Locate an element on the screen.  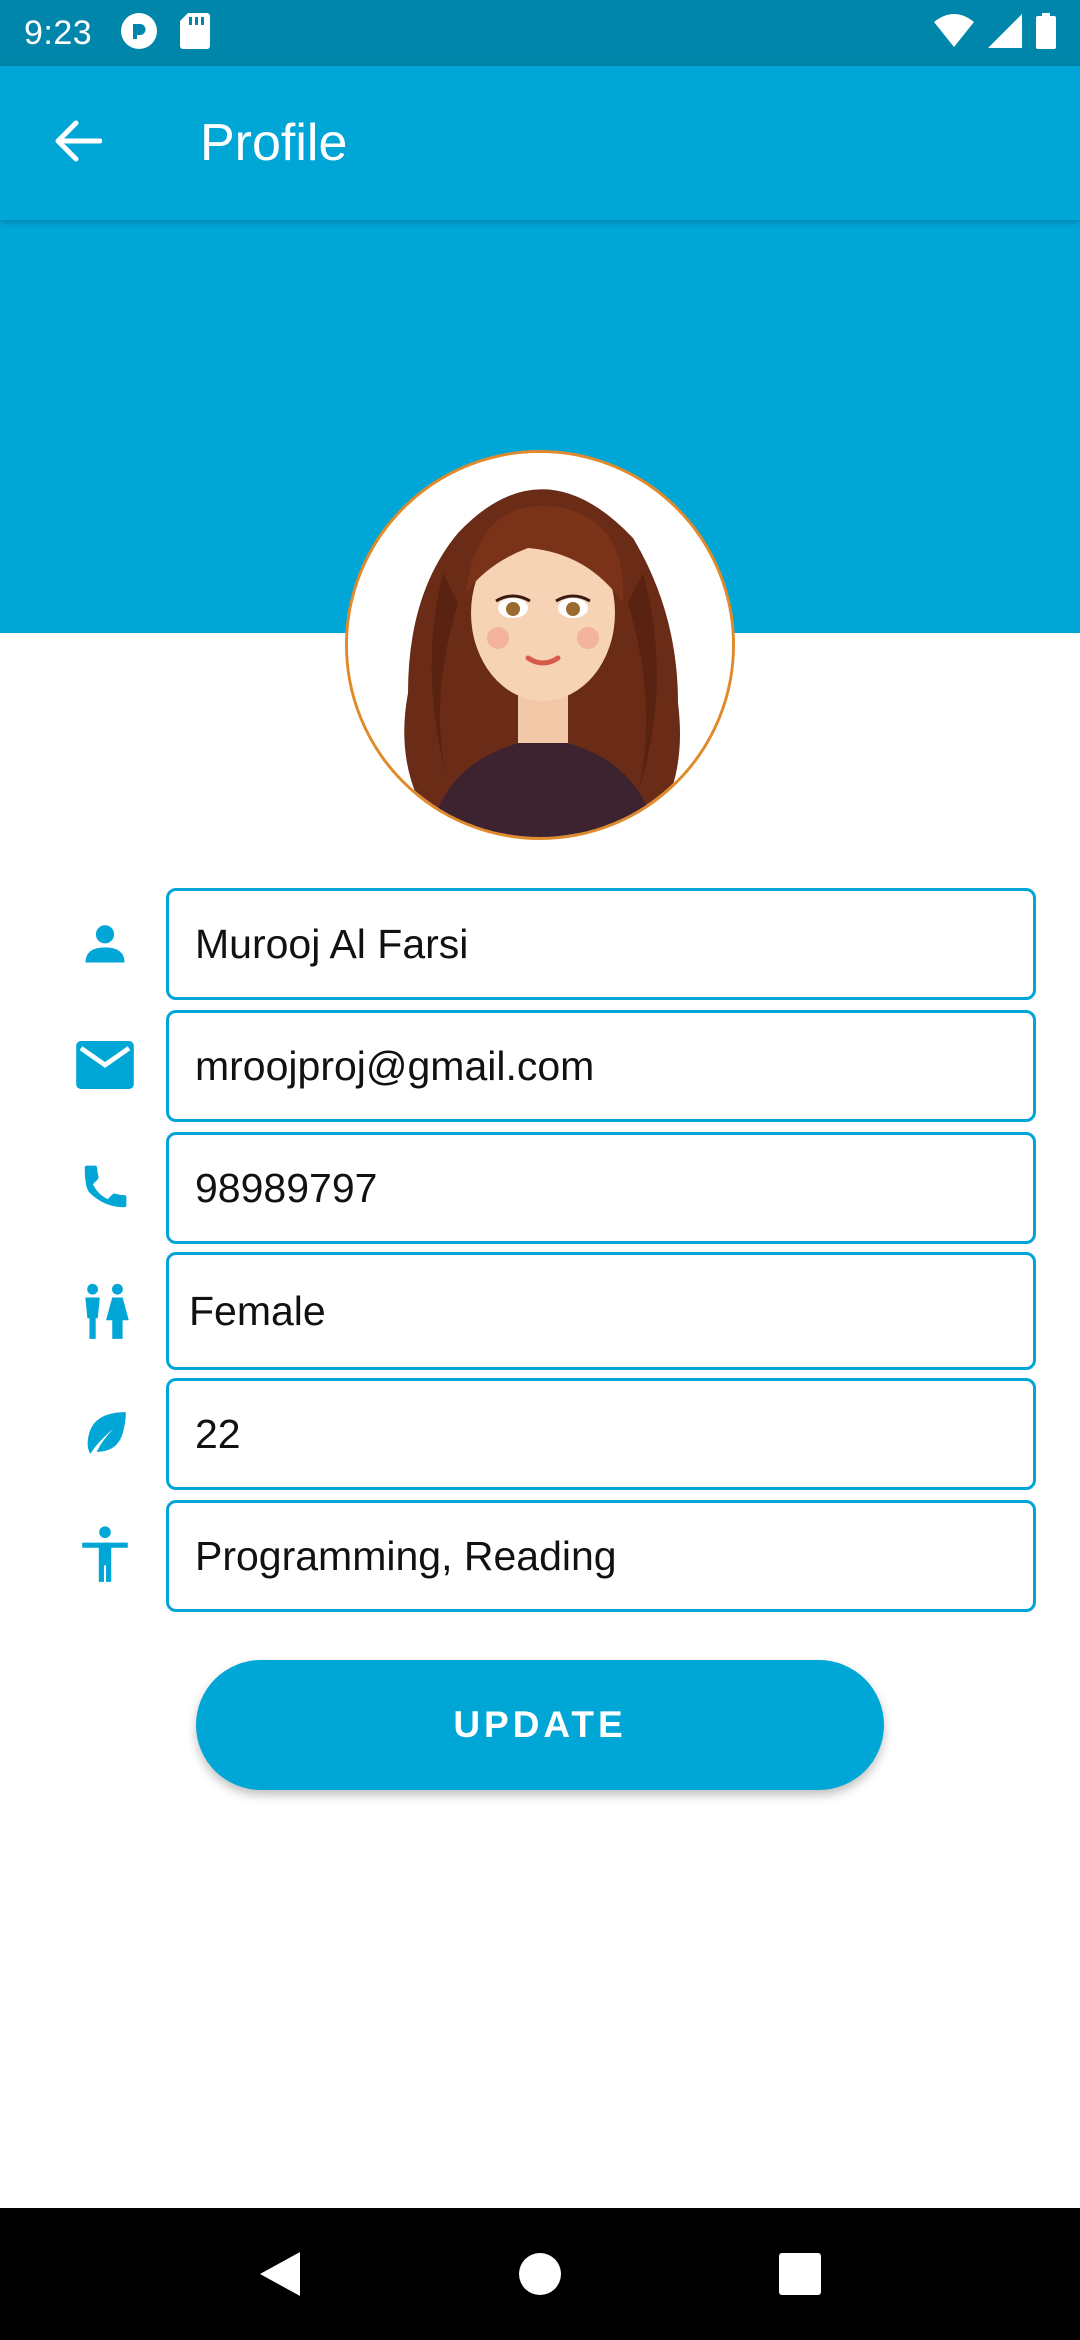
sd-card-icon is located at coordinates (195, 33).